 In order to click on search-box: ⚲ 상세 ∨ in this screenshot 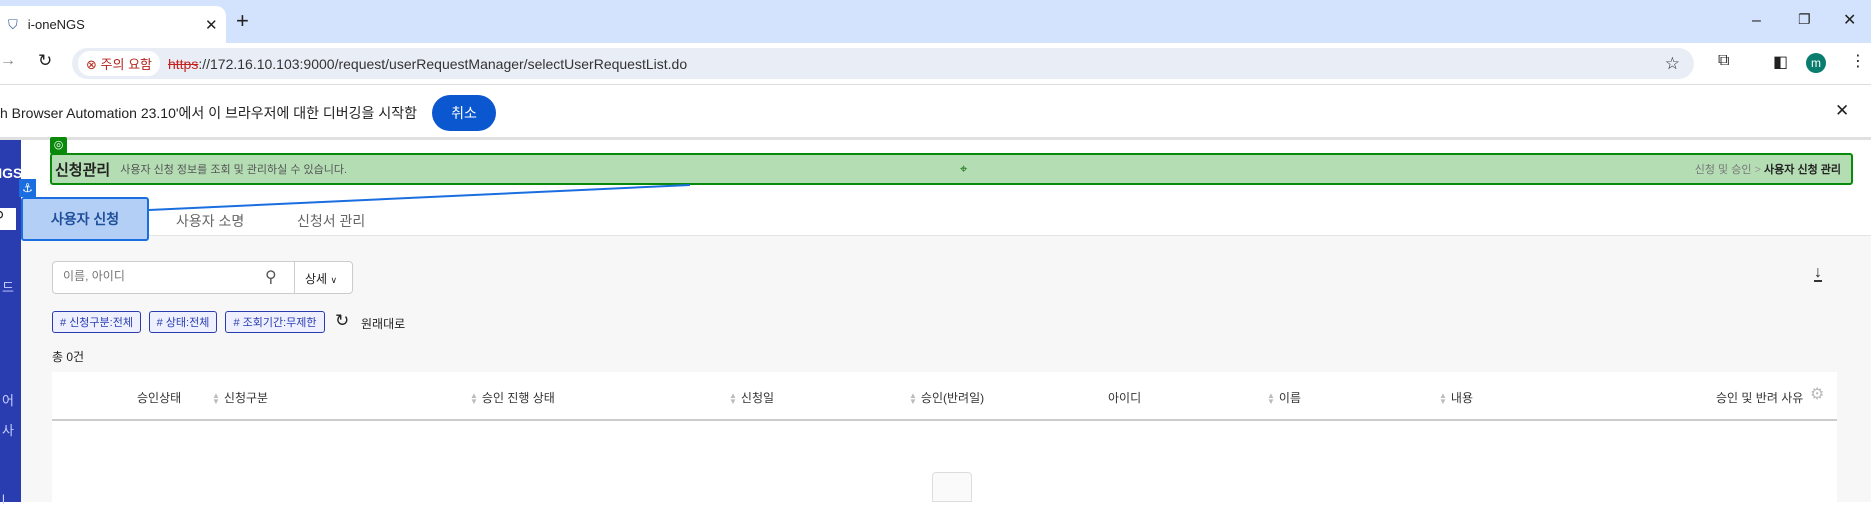, I will do `click(202, 277)`.